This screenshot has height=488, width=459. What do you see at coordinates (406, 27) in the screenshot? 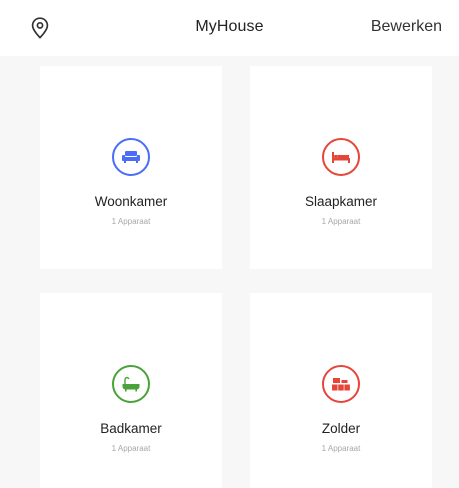
I see `edit-button: Bewerken` at bounding box center [406, 27].